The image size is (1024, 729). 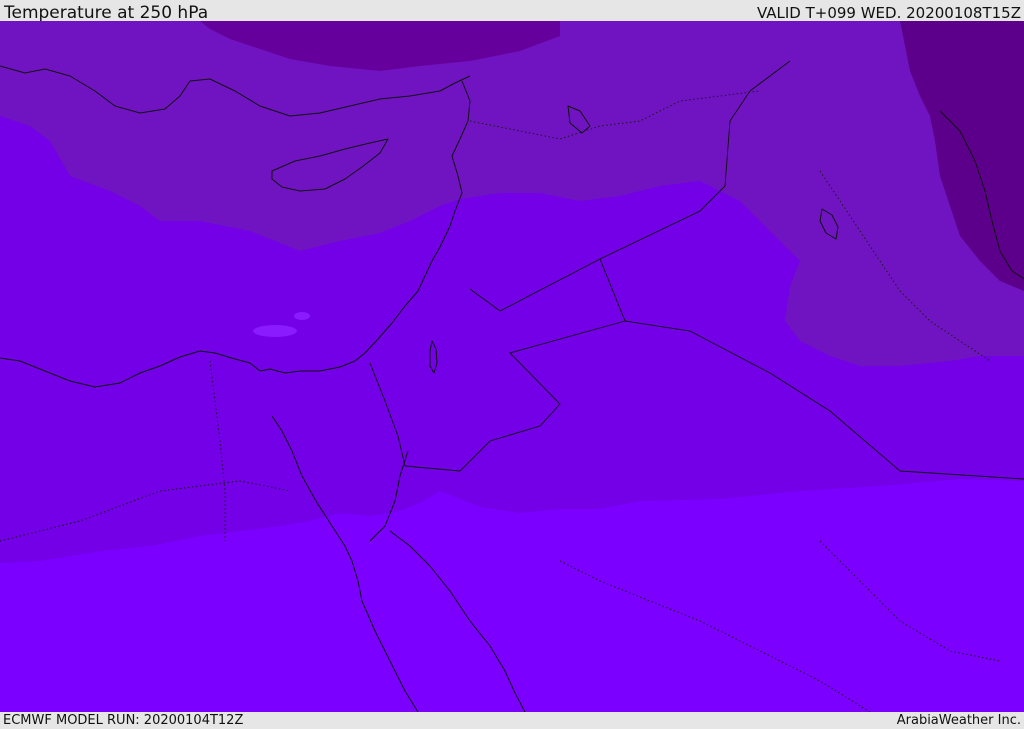 I want to click on credit-label: ArabiaWeather Inc., so click(x=958, y=720).